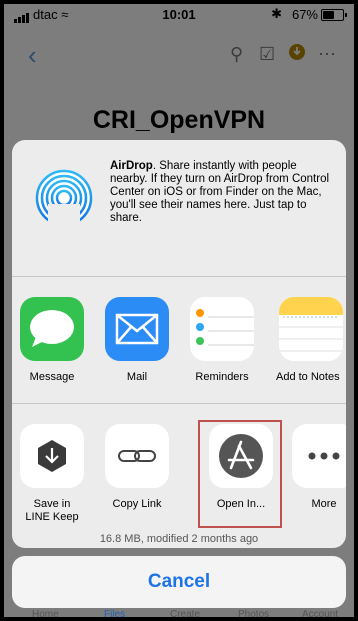 The height and width of the screenshot is (621, 358). I want to click on share-app-label: Reminders, so click(222, 377).